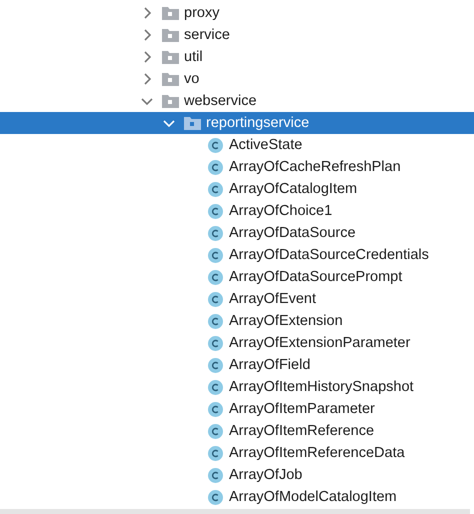 This screenshot has height=514, width=474. Describe the element at coordinates (301, 431) in the screenshot. I see `class-name: ArrayOfItemReference` at that location.